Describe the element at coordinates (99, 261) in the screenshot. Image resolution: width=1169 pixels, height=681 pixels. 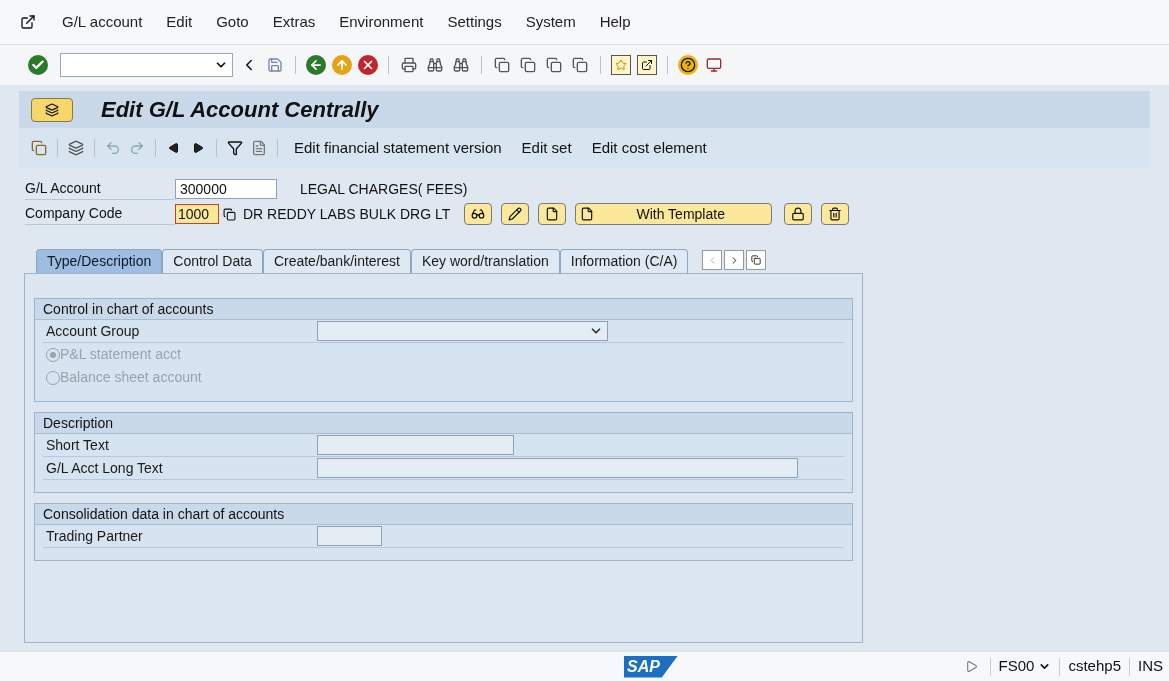
I see `tab: Type/Description` at that location.